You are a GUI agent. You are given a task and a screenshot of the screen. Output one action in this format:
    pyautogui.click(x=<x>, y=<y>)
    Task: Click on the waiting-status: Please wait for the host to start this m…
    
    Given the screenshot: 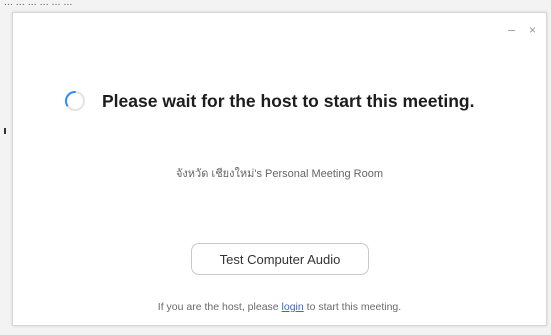 What is the action you would take?
    pyautogui.click(x=269, y=101)
    